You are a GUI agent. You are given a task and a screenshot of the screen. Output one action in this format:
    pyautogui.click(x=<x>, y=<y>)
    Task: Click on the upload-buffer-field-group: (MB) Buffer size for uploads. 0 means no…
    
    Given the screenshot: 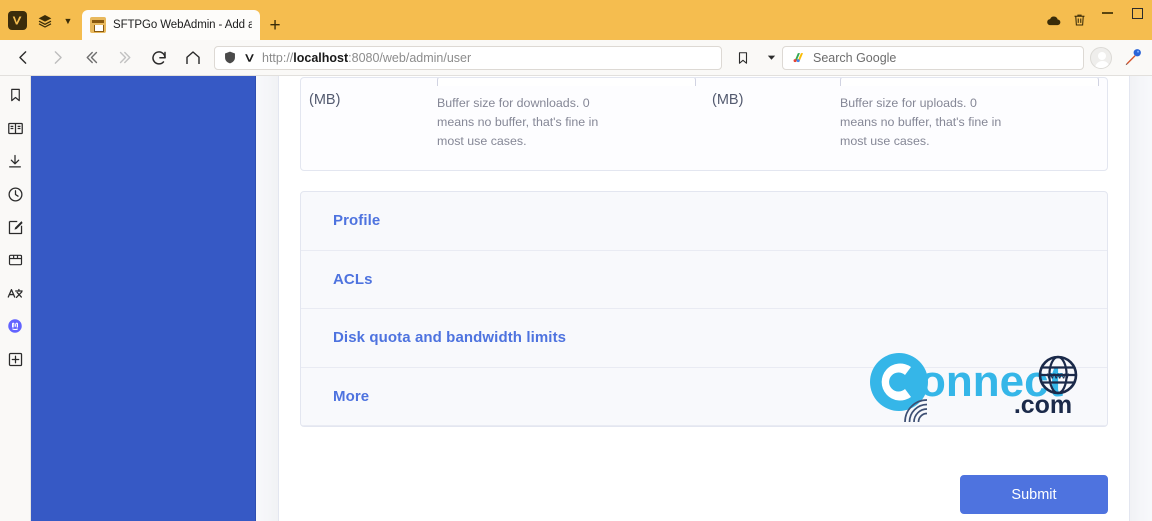 What is the action you would take?
    pyautogui.click(x=905, y=124)
    